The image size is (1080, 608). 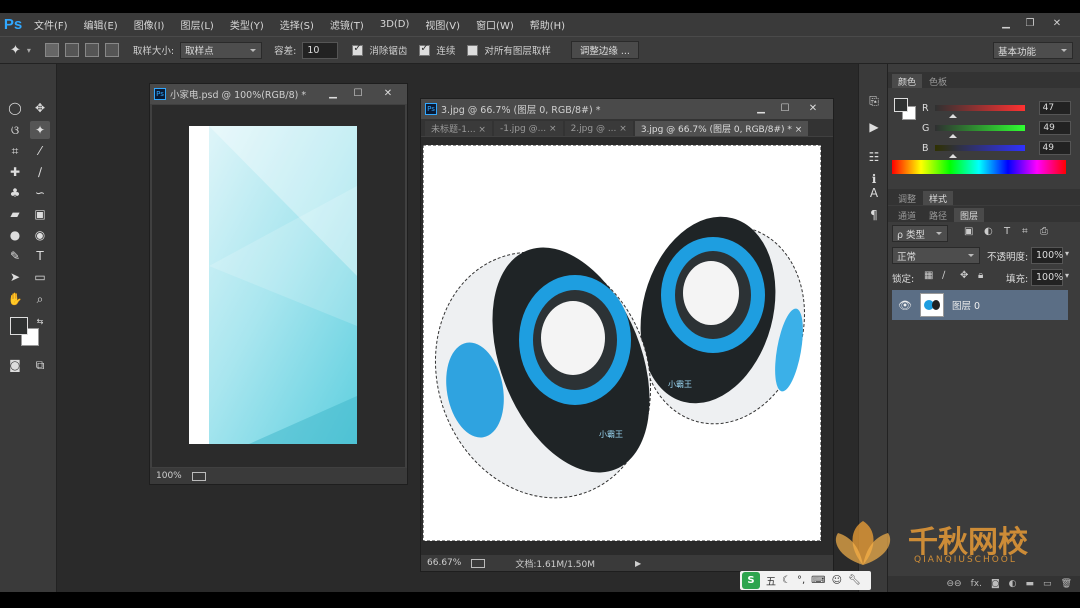 What do you see at coordinates (40, 108) in the screenshot?
I see `move-tool-icon: ✥` at bounding box center [40, 108].